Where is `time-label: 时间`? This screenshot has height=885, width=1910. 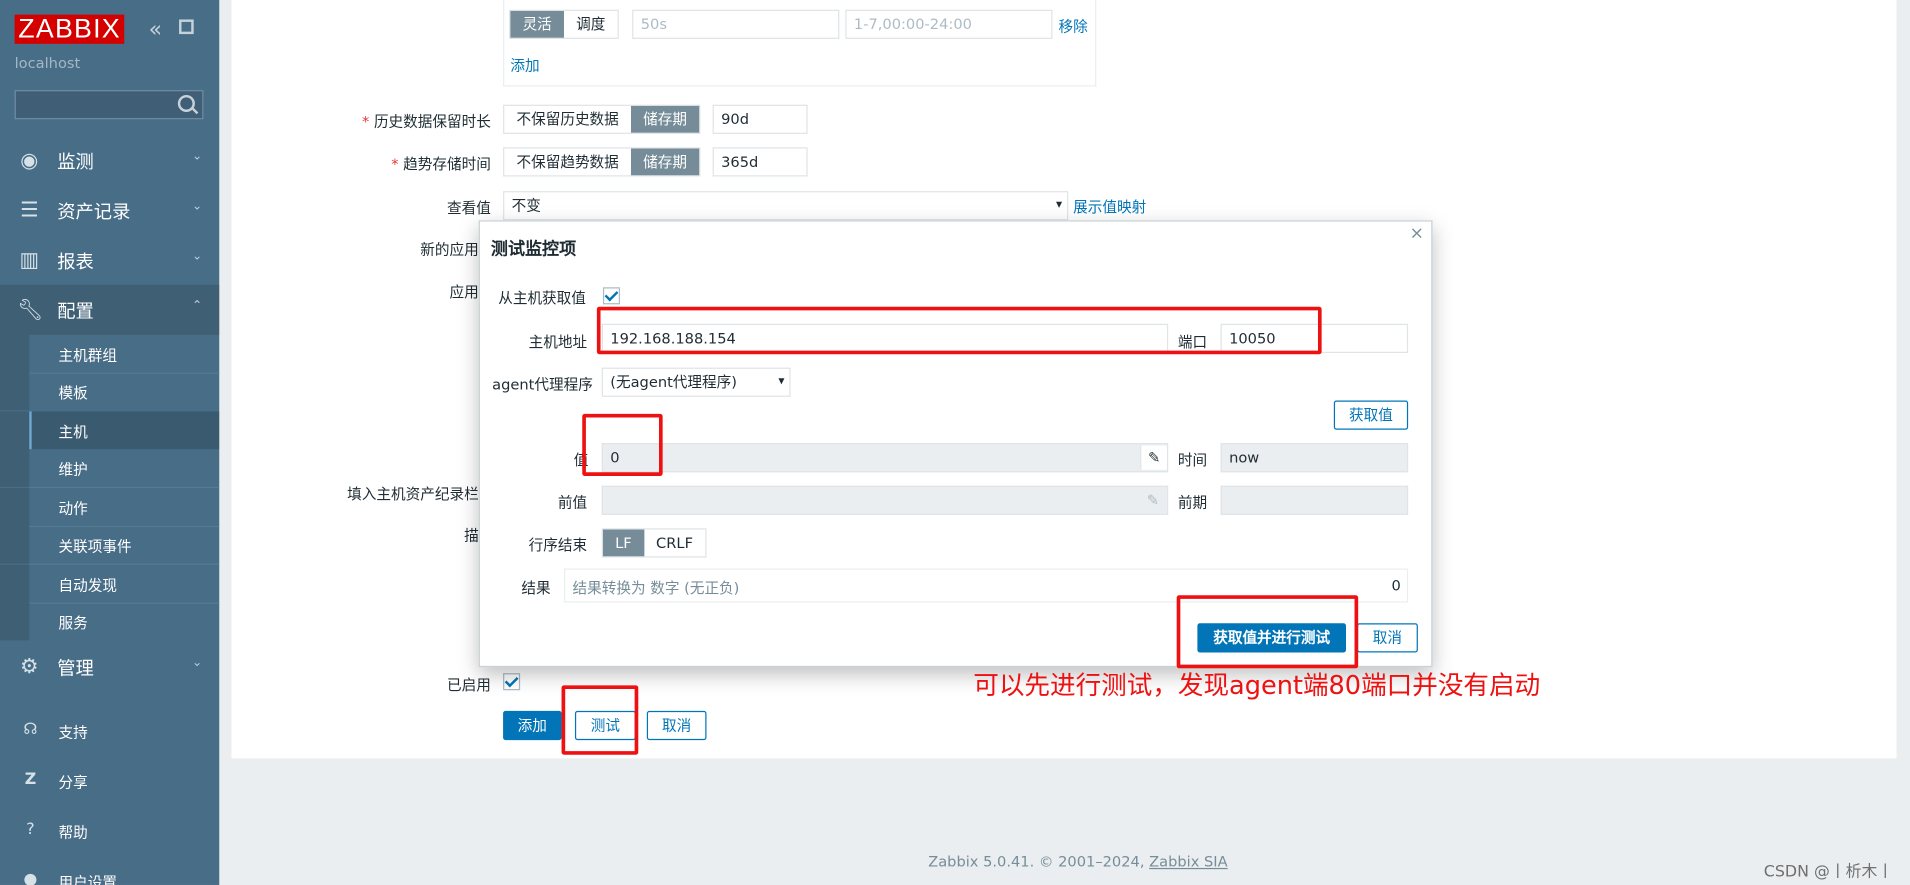 time-label: 时间 is located at coordinates (1192, 460).